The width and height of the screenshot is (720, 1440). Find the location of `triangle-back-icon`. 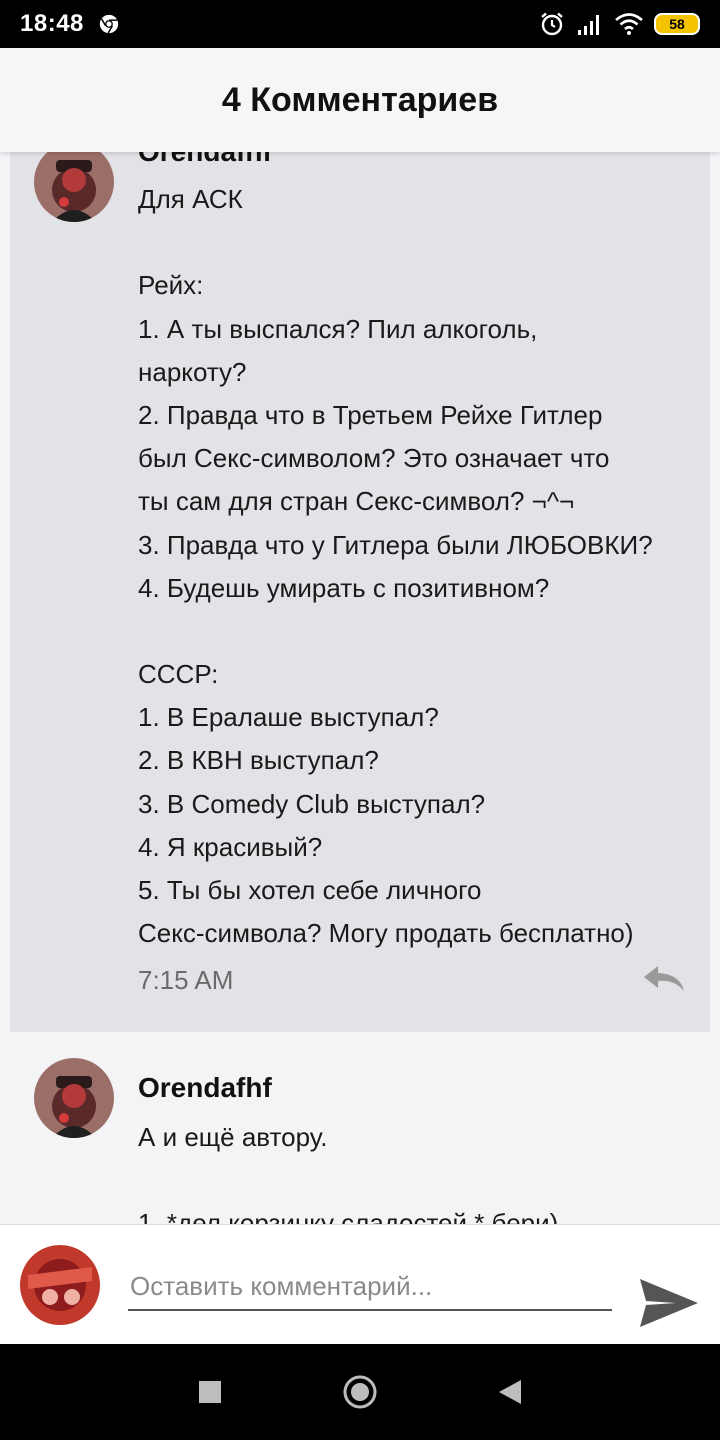

triangle-back-icon is located at coordinates (510, 1392).